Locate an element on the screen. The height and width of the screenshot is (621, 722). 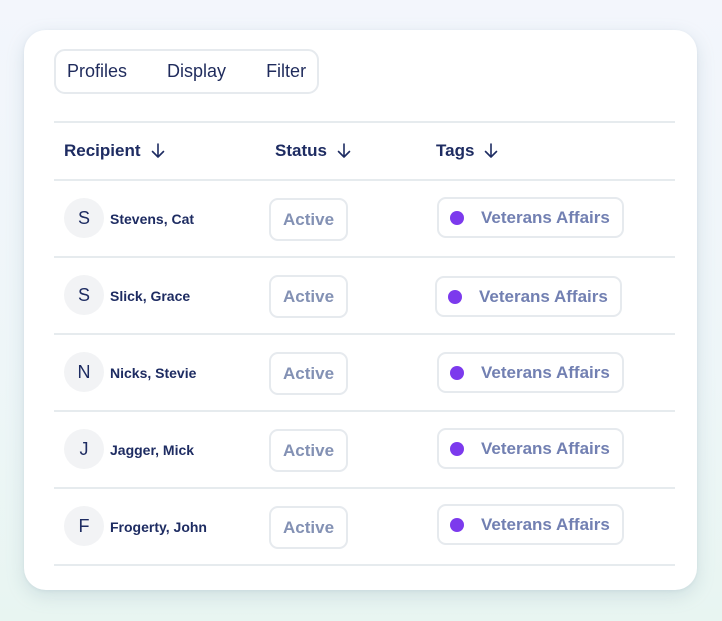
table-header: Recipient Status Tags is located at coordinates (364, 151).